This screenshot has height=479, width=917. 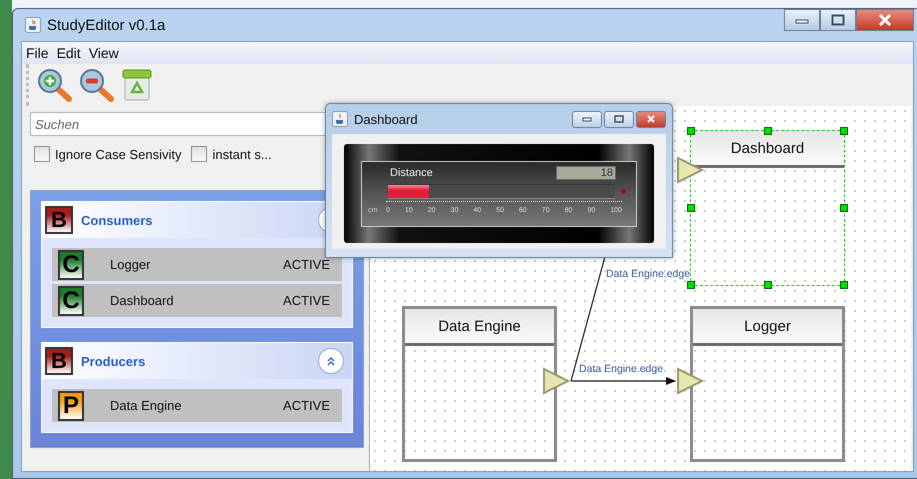 What do you see at coordinates (479, 384) in the screenshot?
I see `component-node: Data Engine` at bounding box center [479, 384].